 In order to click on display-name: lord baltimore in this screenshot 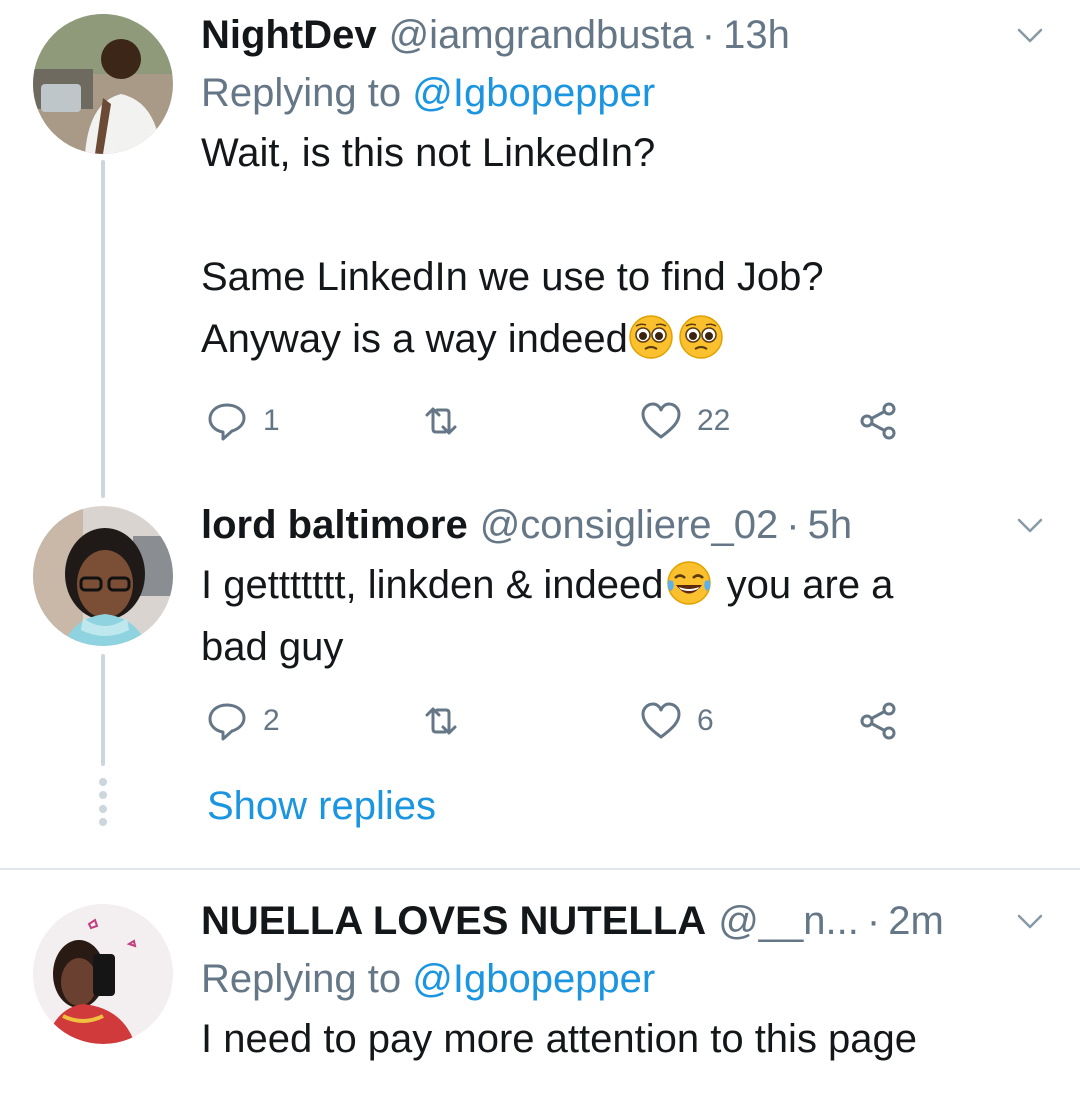, I will do `click(334, 525)`.